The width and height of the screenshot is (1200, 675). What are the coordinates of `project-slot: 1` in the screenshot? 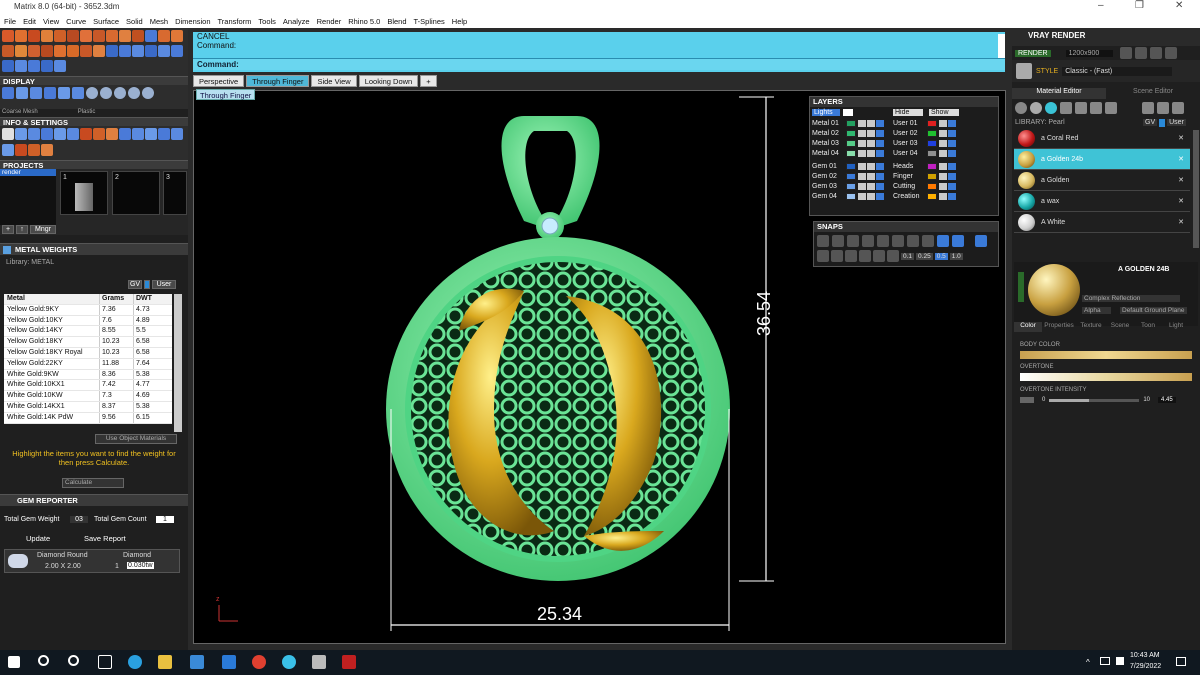 It's located at (84, 193).